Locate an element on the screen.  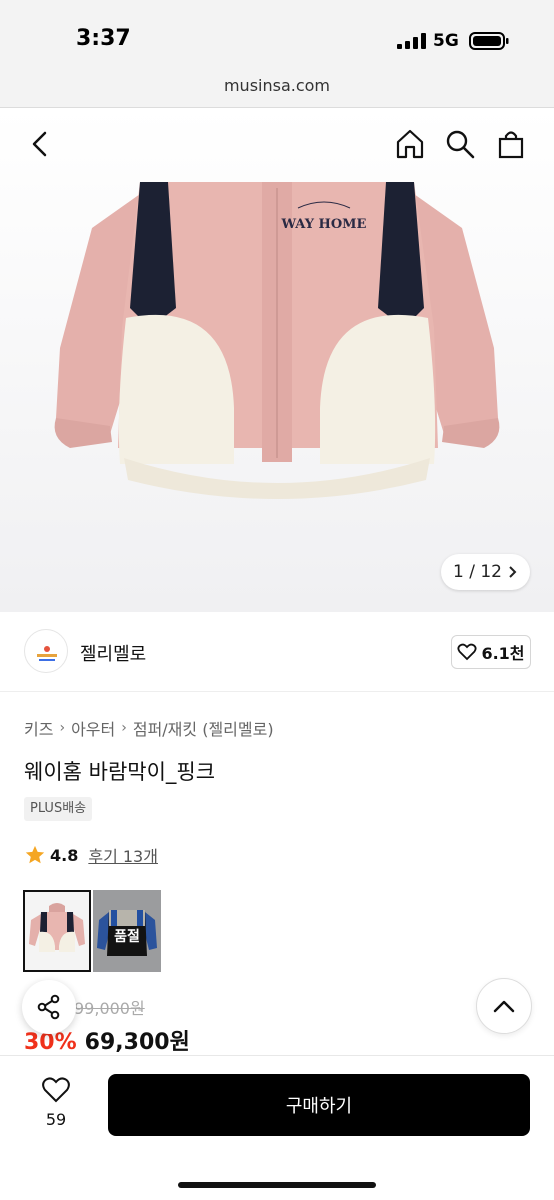
image-counter-text: 1 / 12 is located at coordinates (477, 572).